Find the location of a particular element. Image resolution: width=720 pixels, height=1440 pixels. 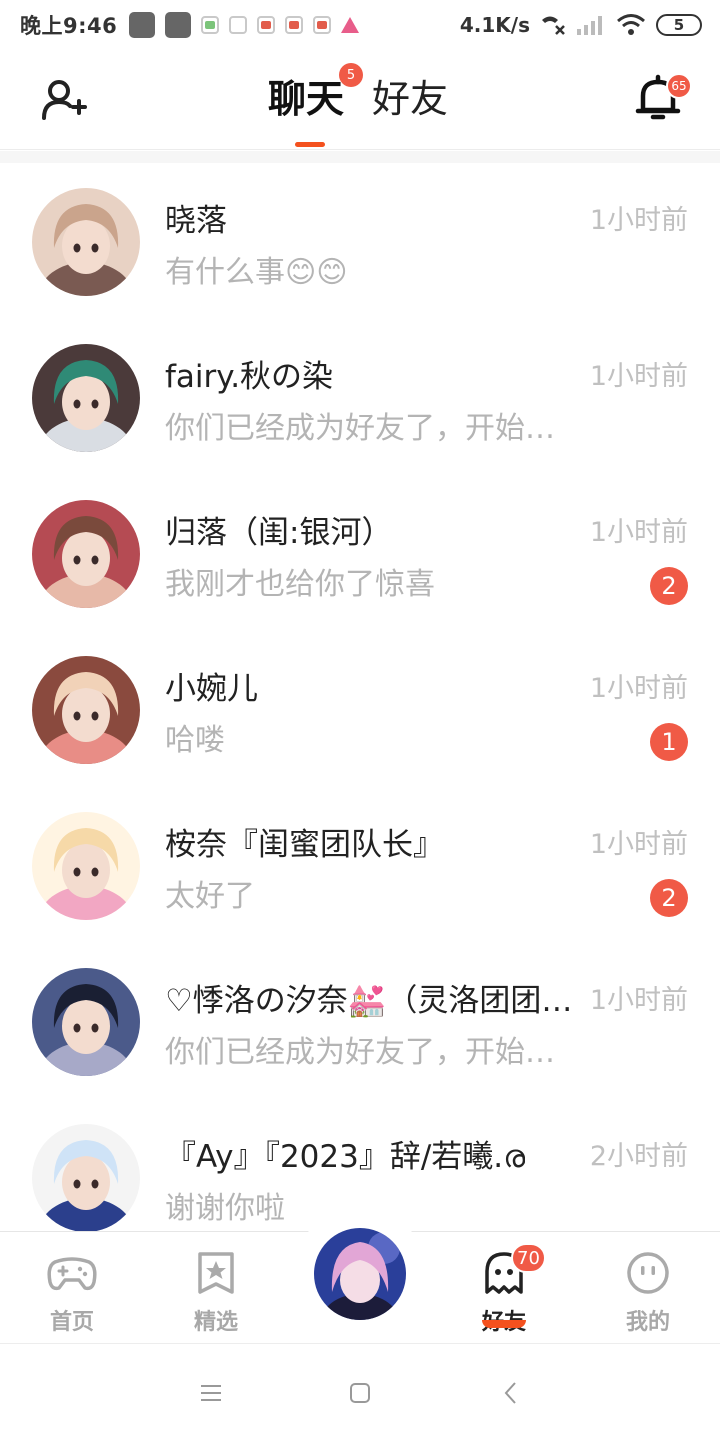

center-avatar-button is located at coordinates (360, 1274).